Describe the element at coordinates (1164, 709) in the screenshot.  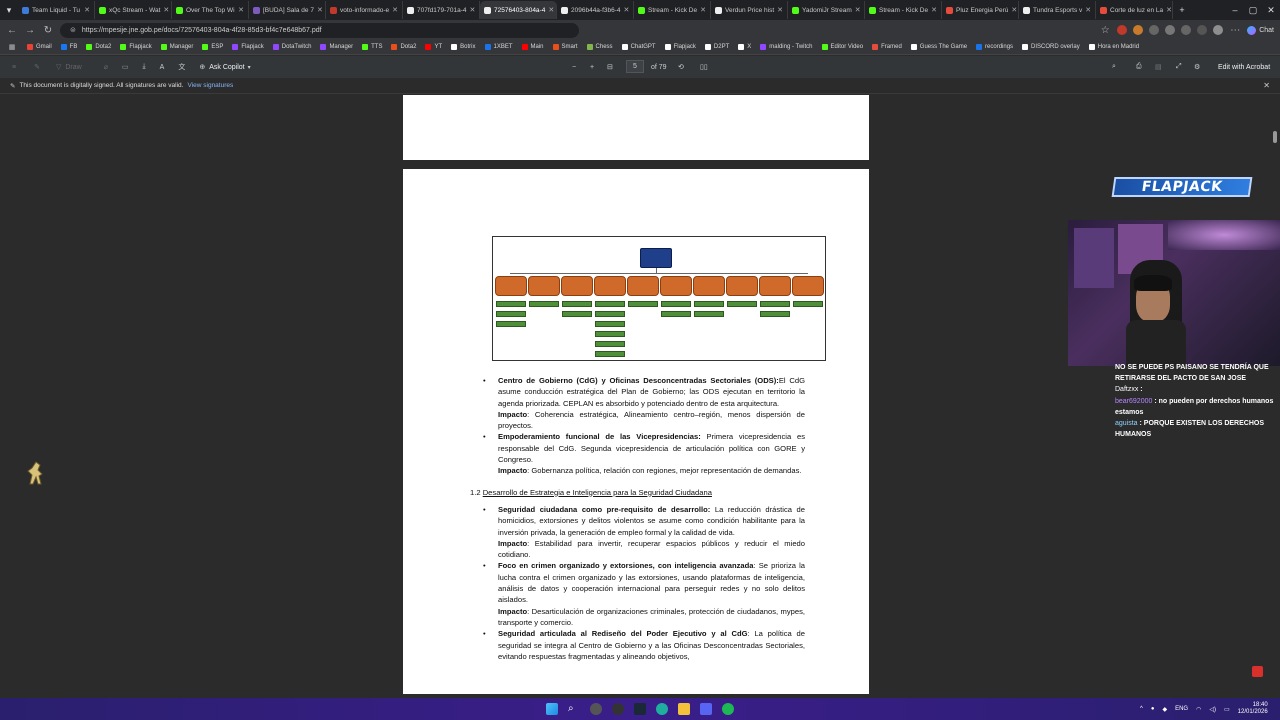
I see `tray-app-icon: ◆` at that location.